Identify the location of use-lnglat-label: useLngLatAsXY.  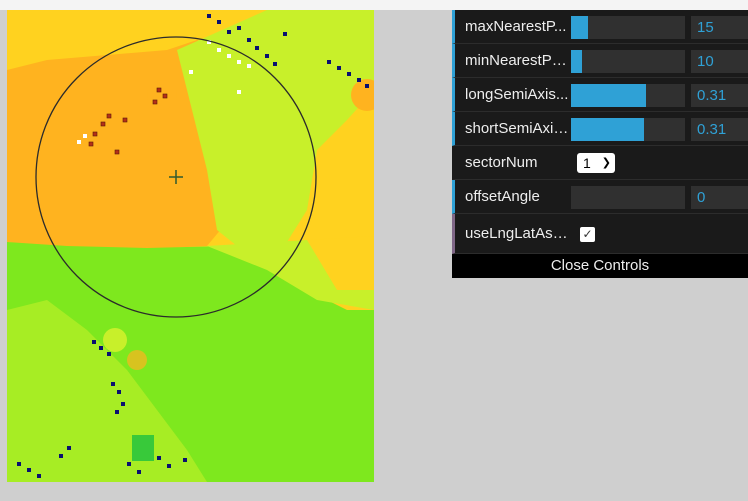
(518, 233).